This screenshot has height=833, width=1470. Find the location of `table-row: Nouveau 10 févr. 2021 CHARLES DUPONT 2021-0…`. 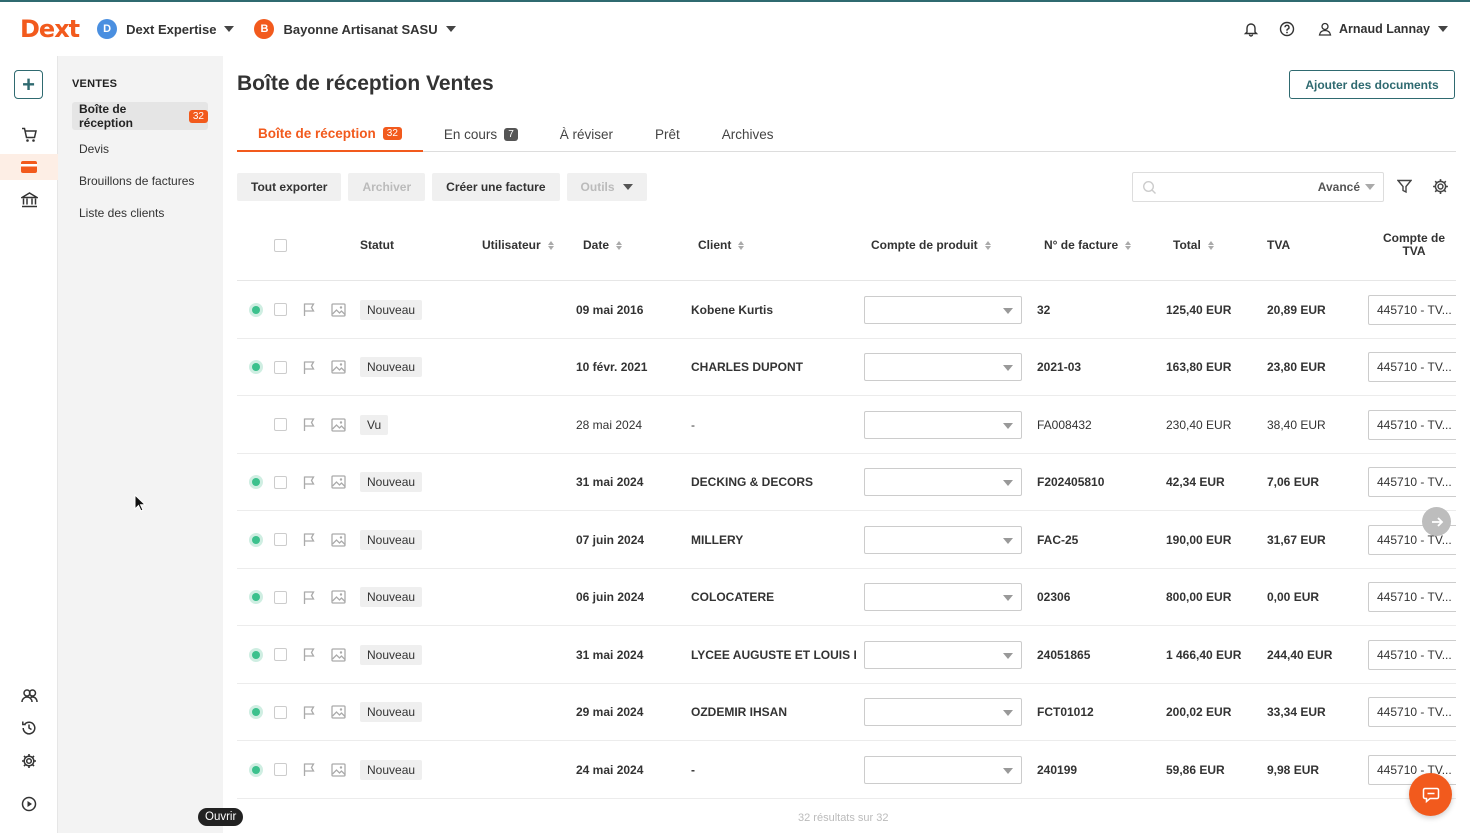

table-row: Nouveau 10 févr. 2021 CHARLES DUPONT 2021-0… is located at coordinates (846, 367).